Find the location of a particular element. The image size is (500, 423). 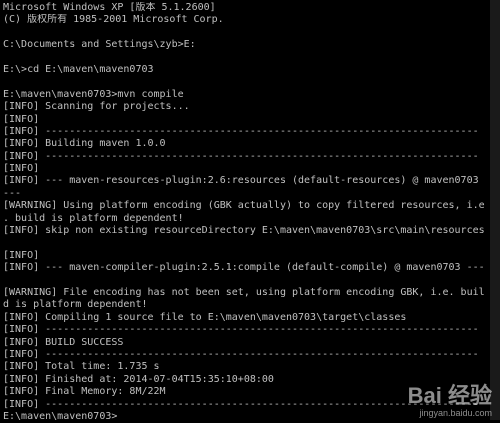

console-line: d is platform dependent! is located at coordinates (75, 305).